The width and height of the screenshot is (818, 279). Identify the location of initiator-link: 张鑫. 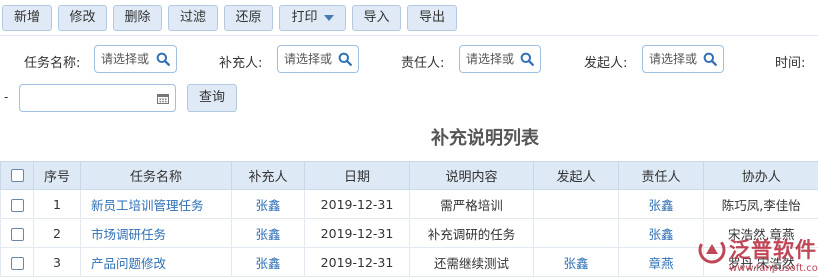
(575, 263).